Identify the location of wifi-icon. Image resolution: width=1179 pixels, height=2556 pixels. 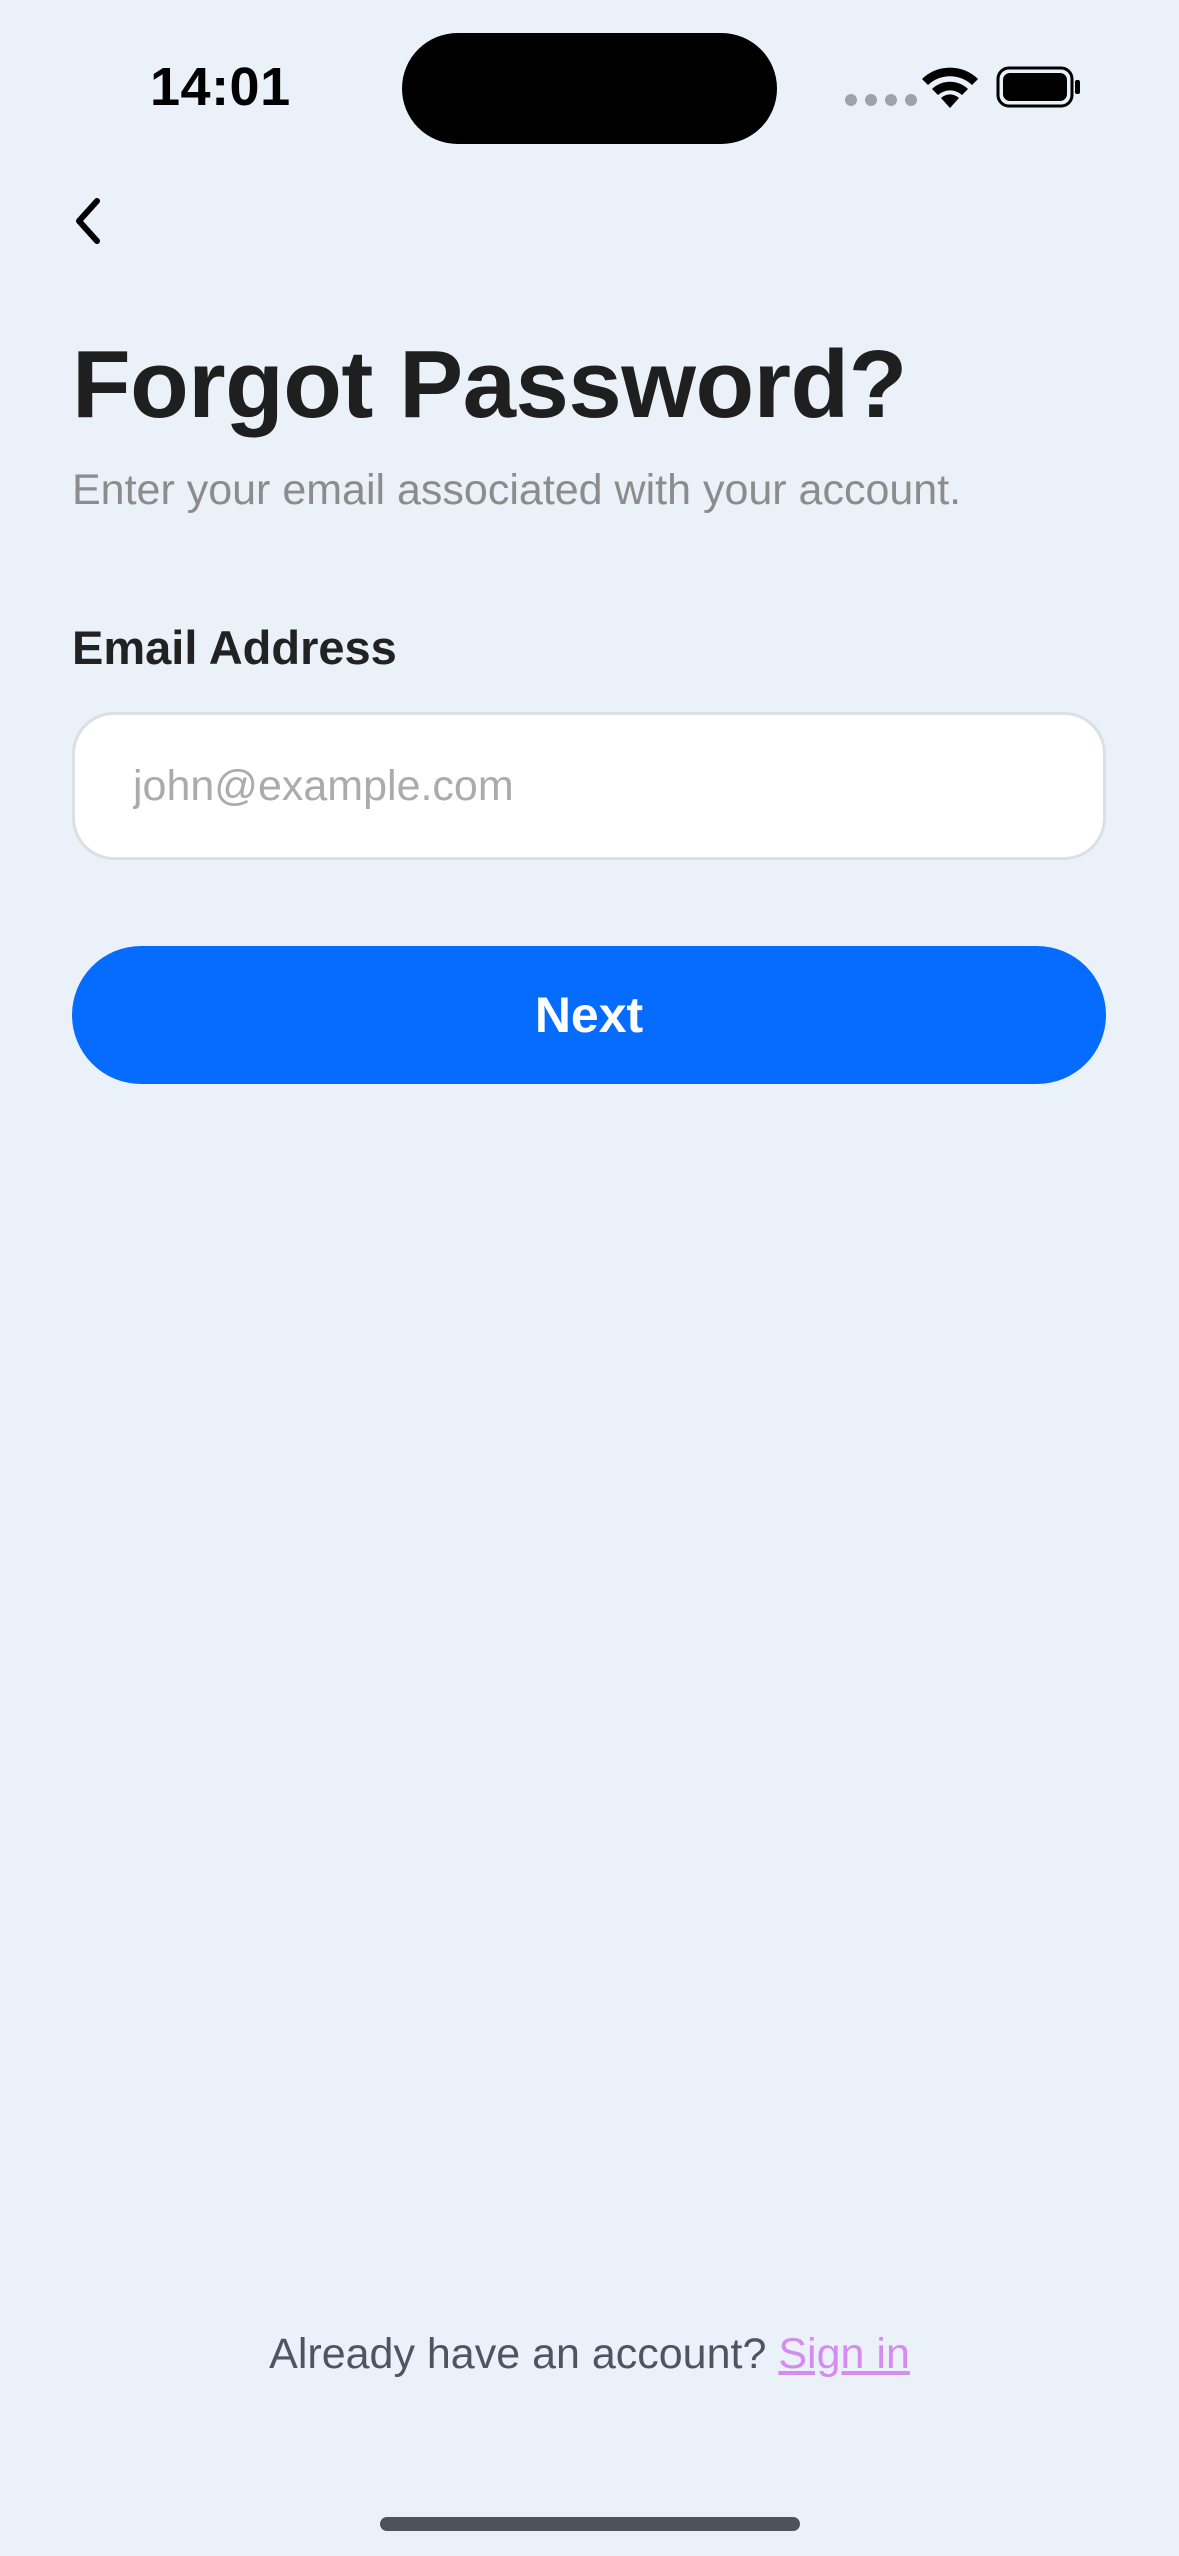
(950, 87).